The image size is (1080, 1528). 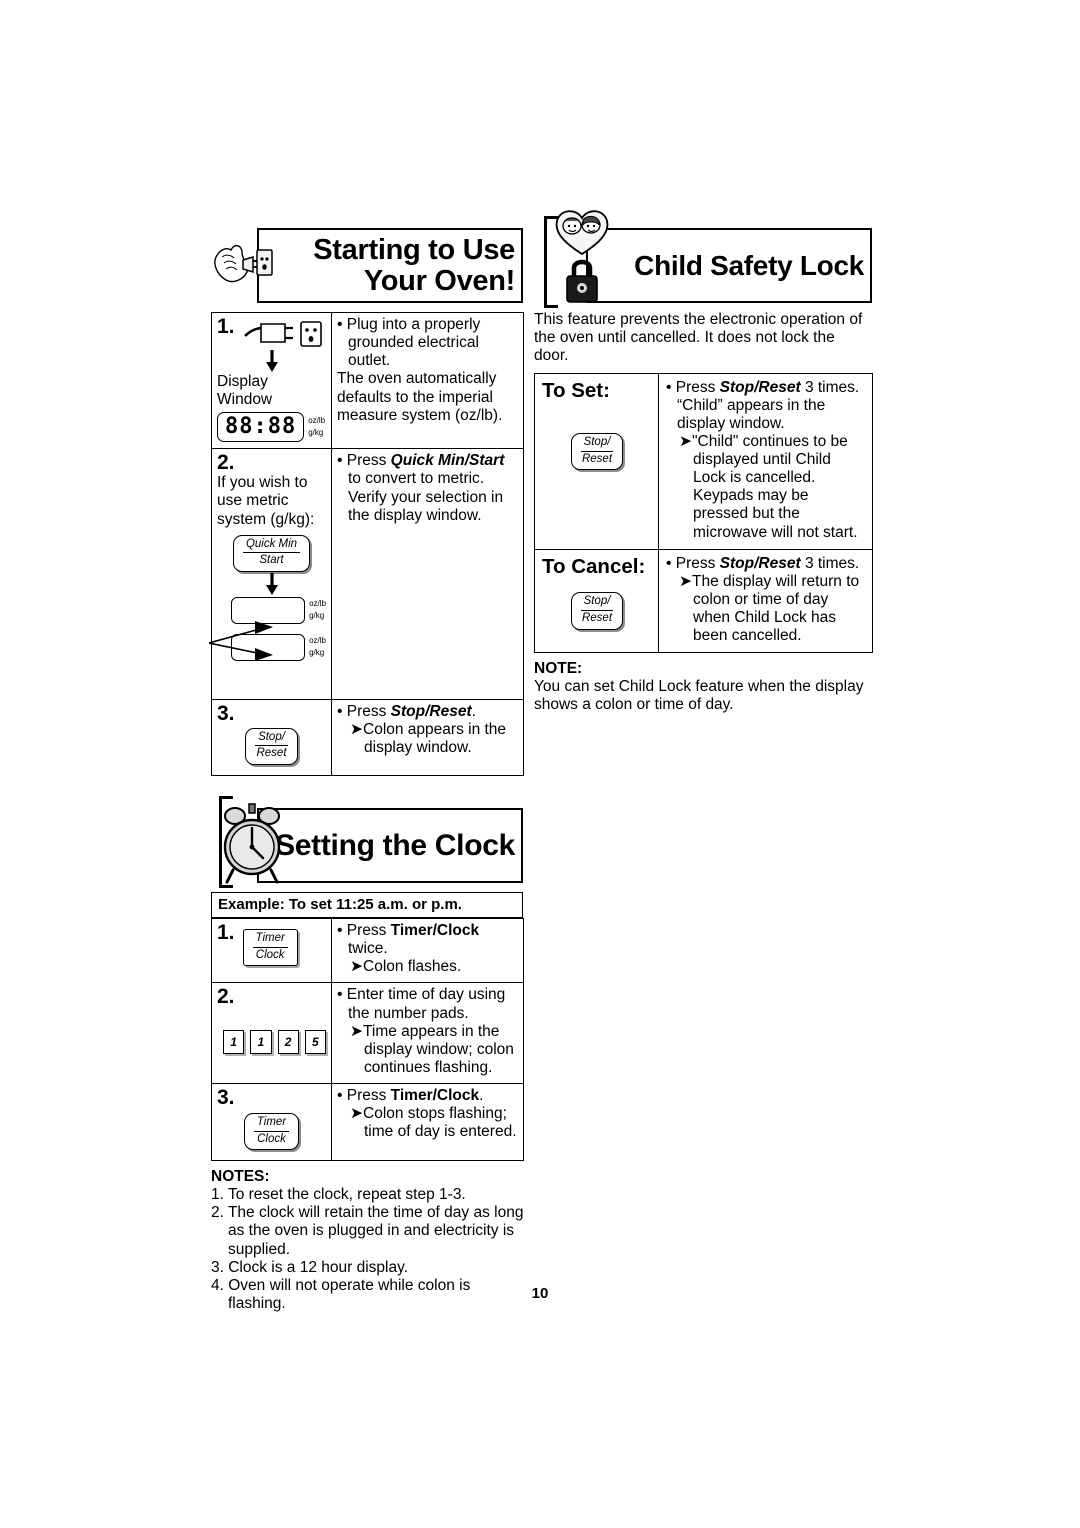 What do you see at coordinates (267, 644) in the screenshot?
I see `metric-selection-diagram: oz/lb g/kg oz/lb g/kg` at bounding box center [267, 644].